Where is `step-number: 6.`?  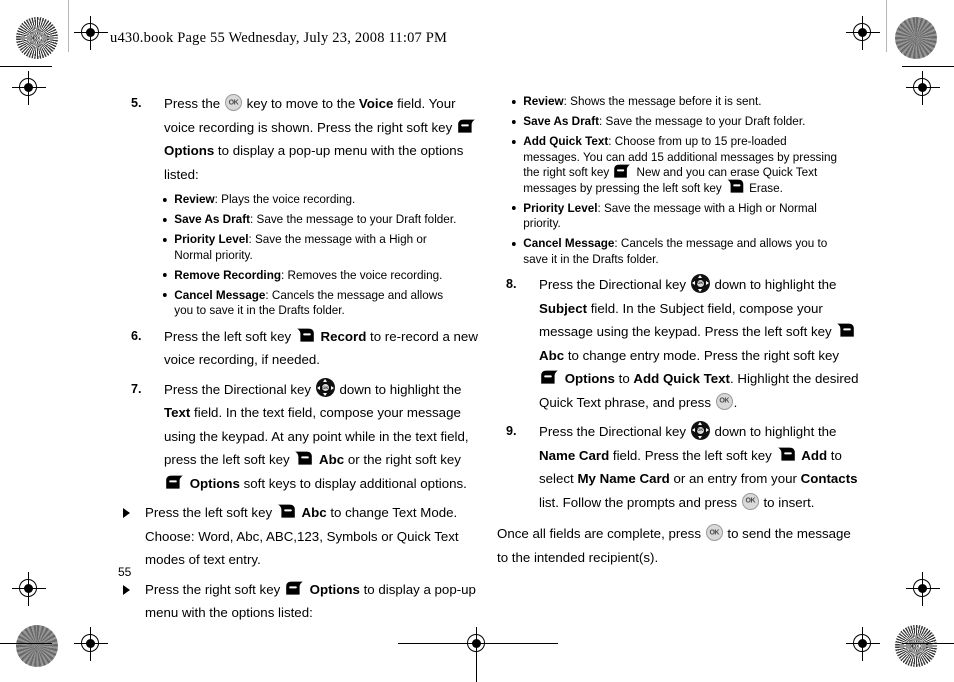 step-number: 6. is located at coordinates (136, 335).